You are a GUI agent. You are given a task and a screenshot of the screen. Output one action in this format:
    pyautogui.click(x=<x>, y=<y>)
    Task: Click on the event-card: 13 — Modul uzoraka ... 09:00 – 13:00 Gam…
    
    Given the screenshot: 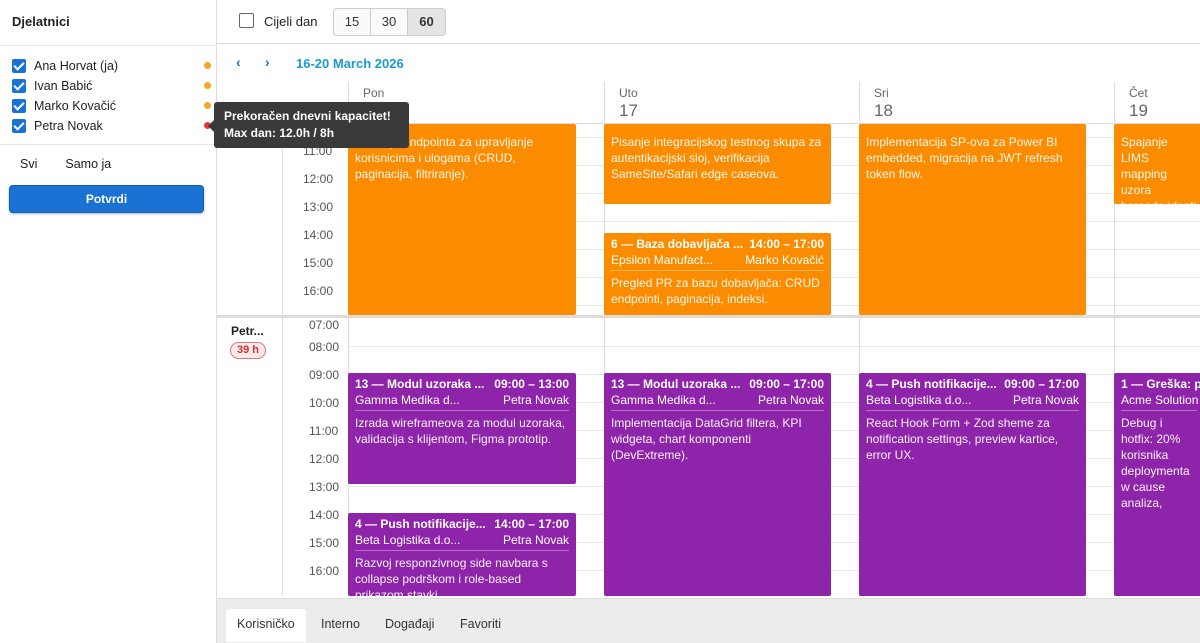 What is the action you would take?
    pyautogui.click(x=462, y=428)
    